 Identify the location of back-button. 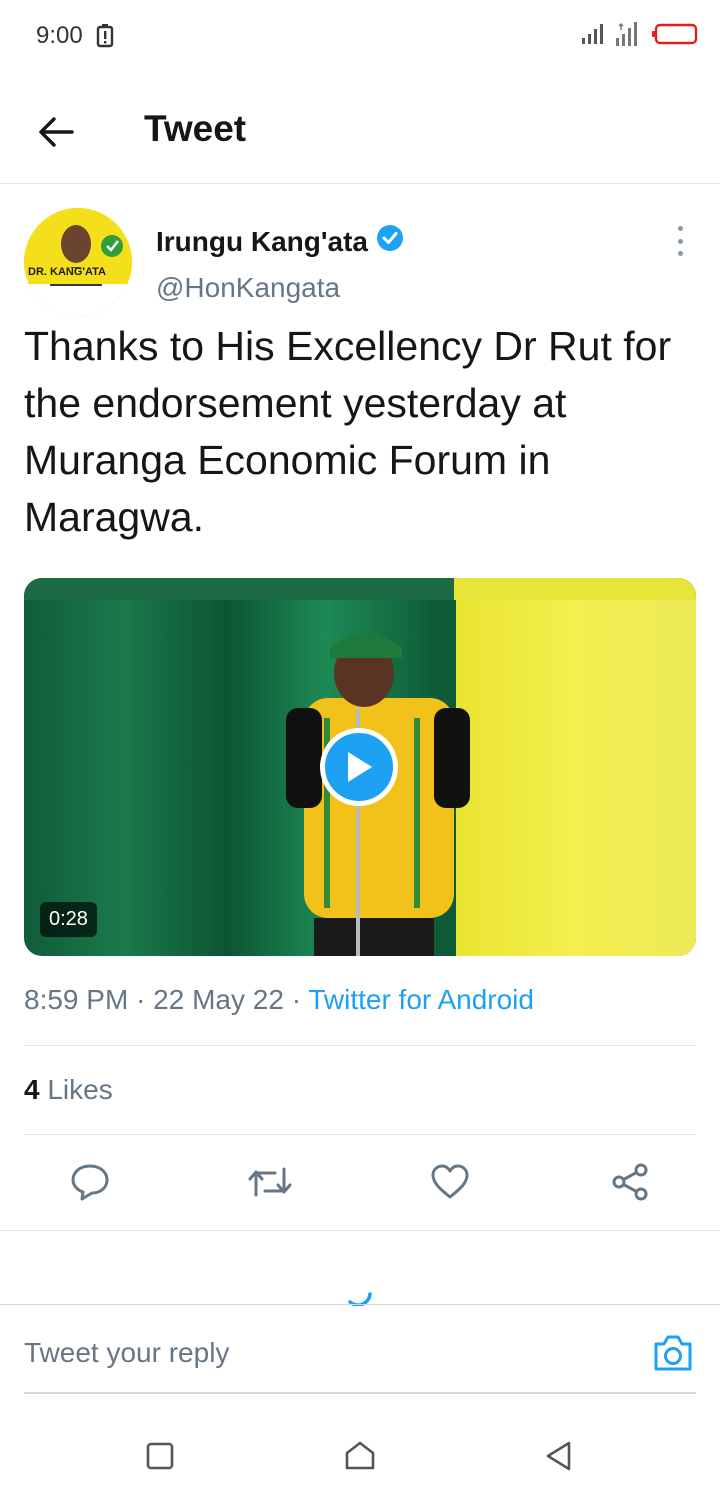
(56, 132).